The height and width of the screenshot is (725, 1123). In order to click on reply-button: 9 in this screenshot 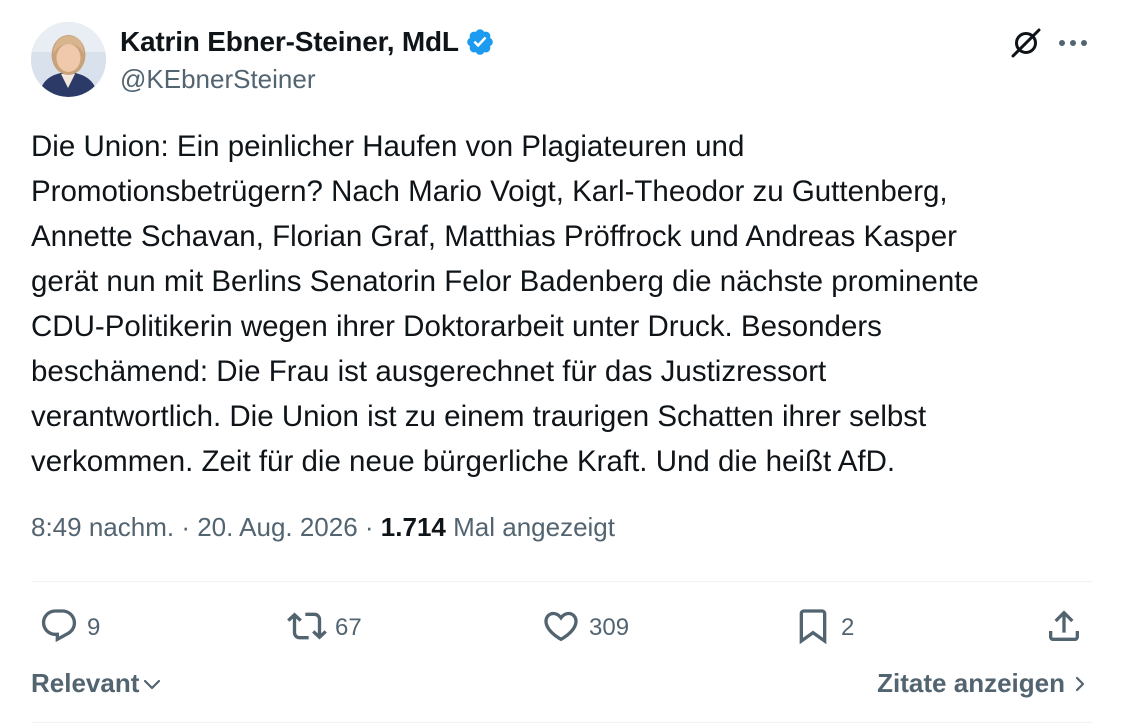, I will do `click(69, 628)`.